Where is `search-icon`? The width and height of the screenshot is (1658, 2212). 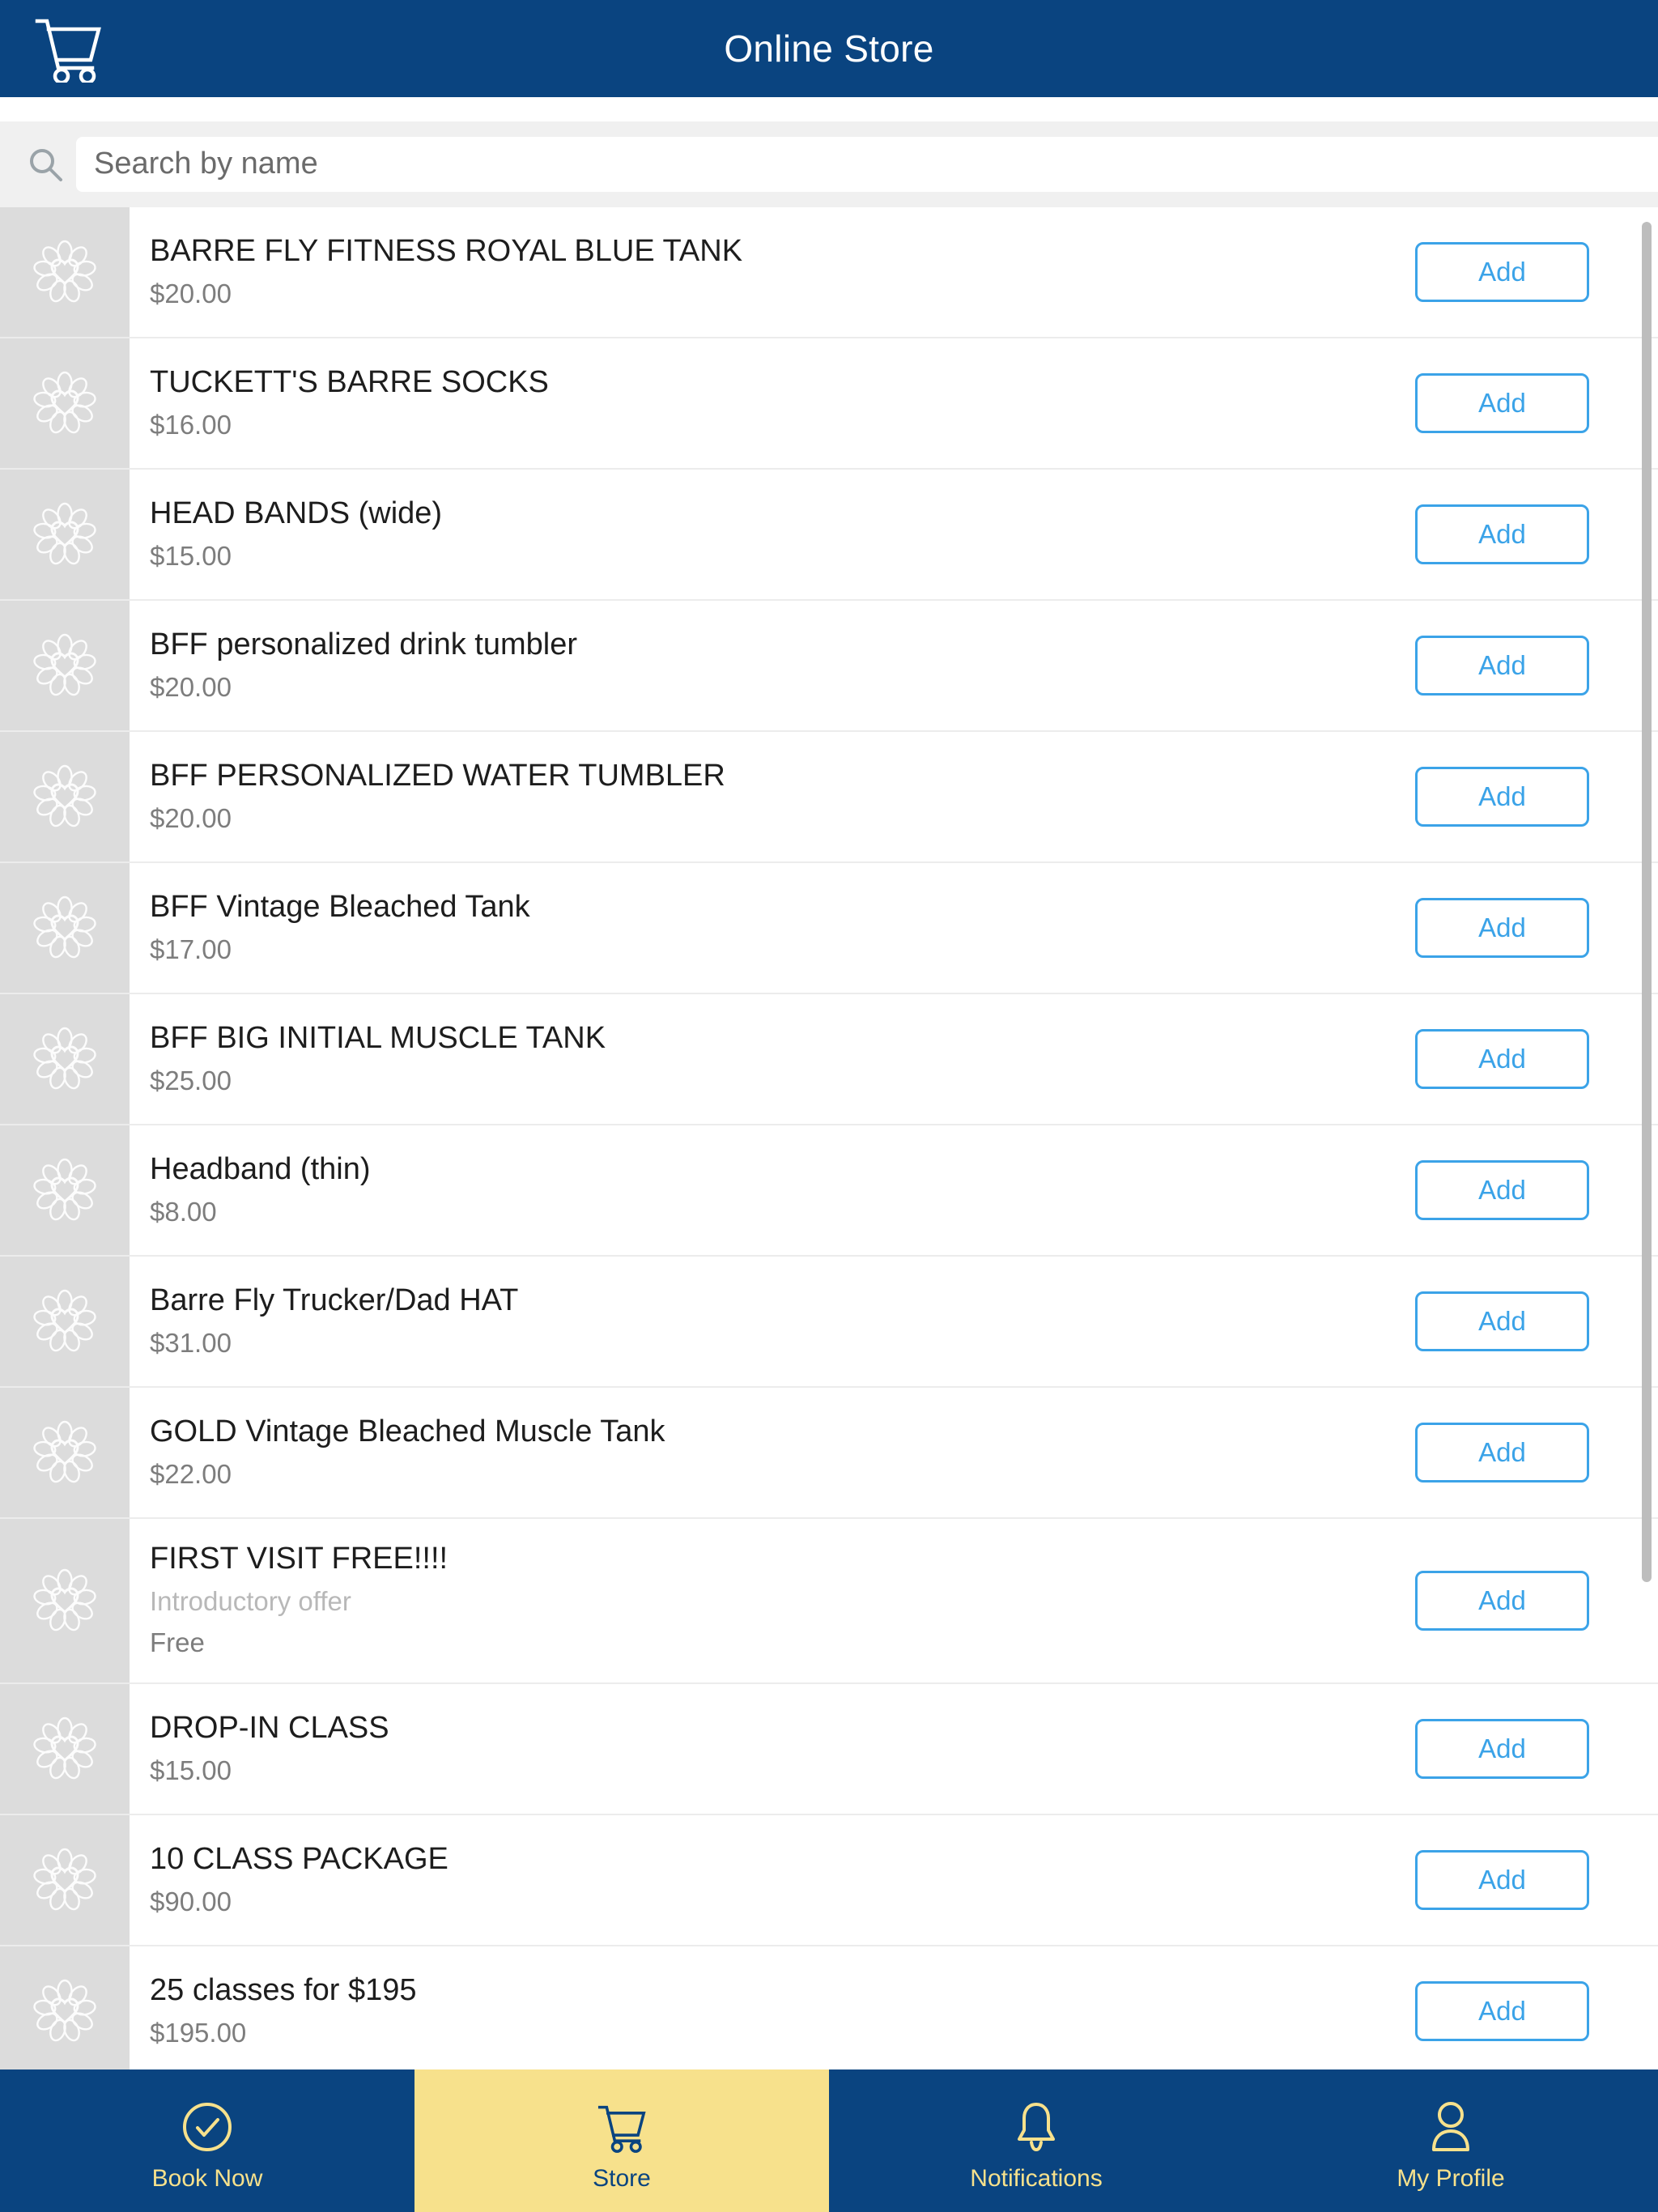
search-icon is located at coordinates (45, 164).